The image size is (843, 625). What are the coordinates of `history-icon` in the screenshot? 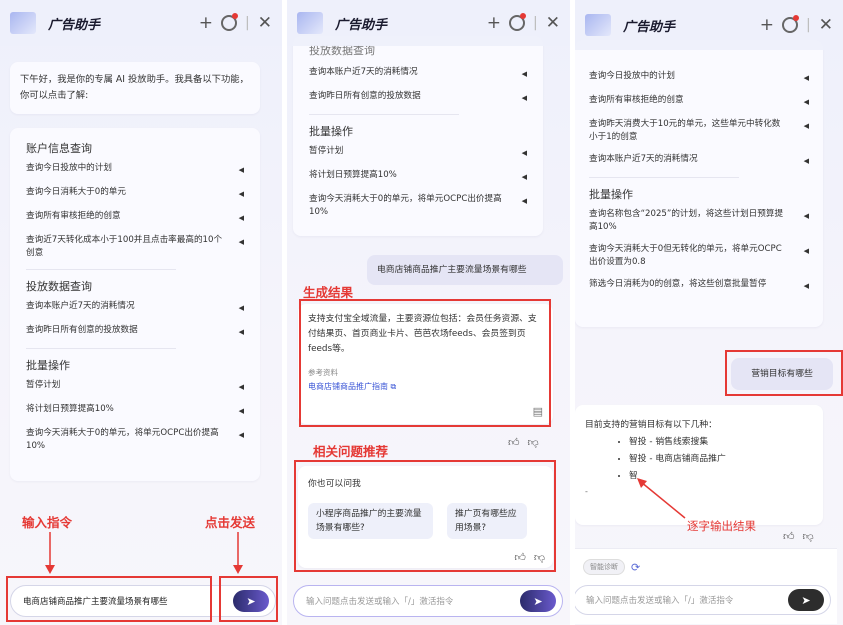 It's located at (518, 22).